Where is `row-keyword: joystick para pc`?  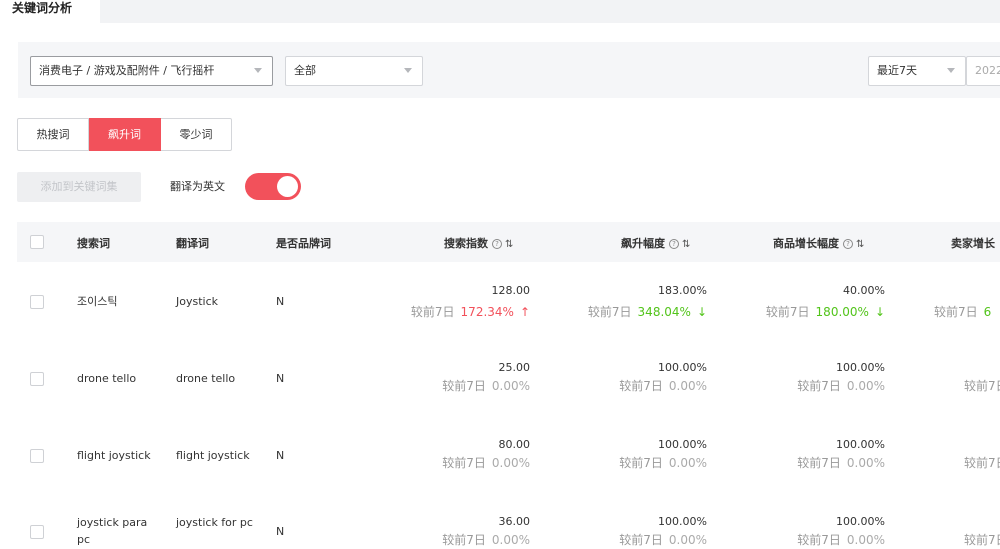 row-keyword: joystick para pc is located at coordinates (112, 531).